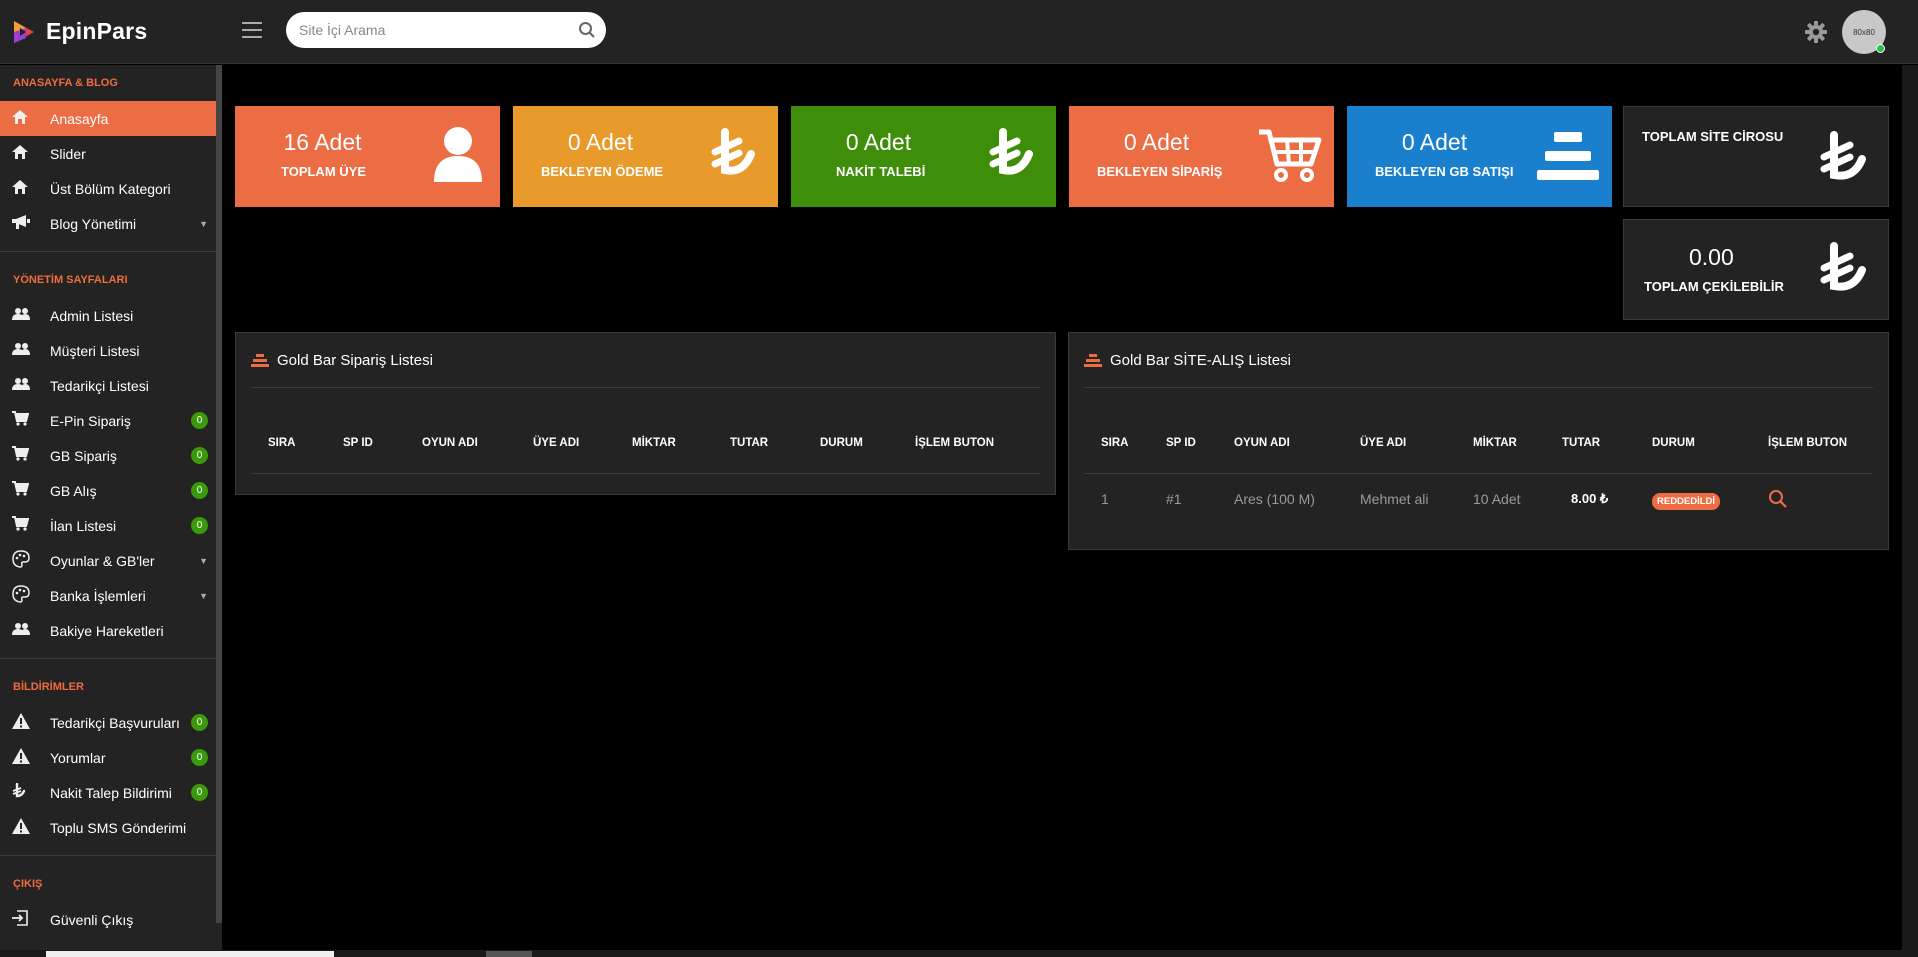  What do you see at coordinates (92, 315) in the screenshot?
I see `sidebar-item-label: Admin Listesi` at bounding box center [92, 315].